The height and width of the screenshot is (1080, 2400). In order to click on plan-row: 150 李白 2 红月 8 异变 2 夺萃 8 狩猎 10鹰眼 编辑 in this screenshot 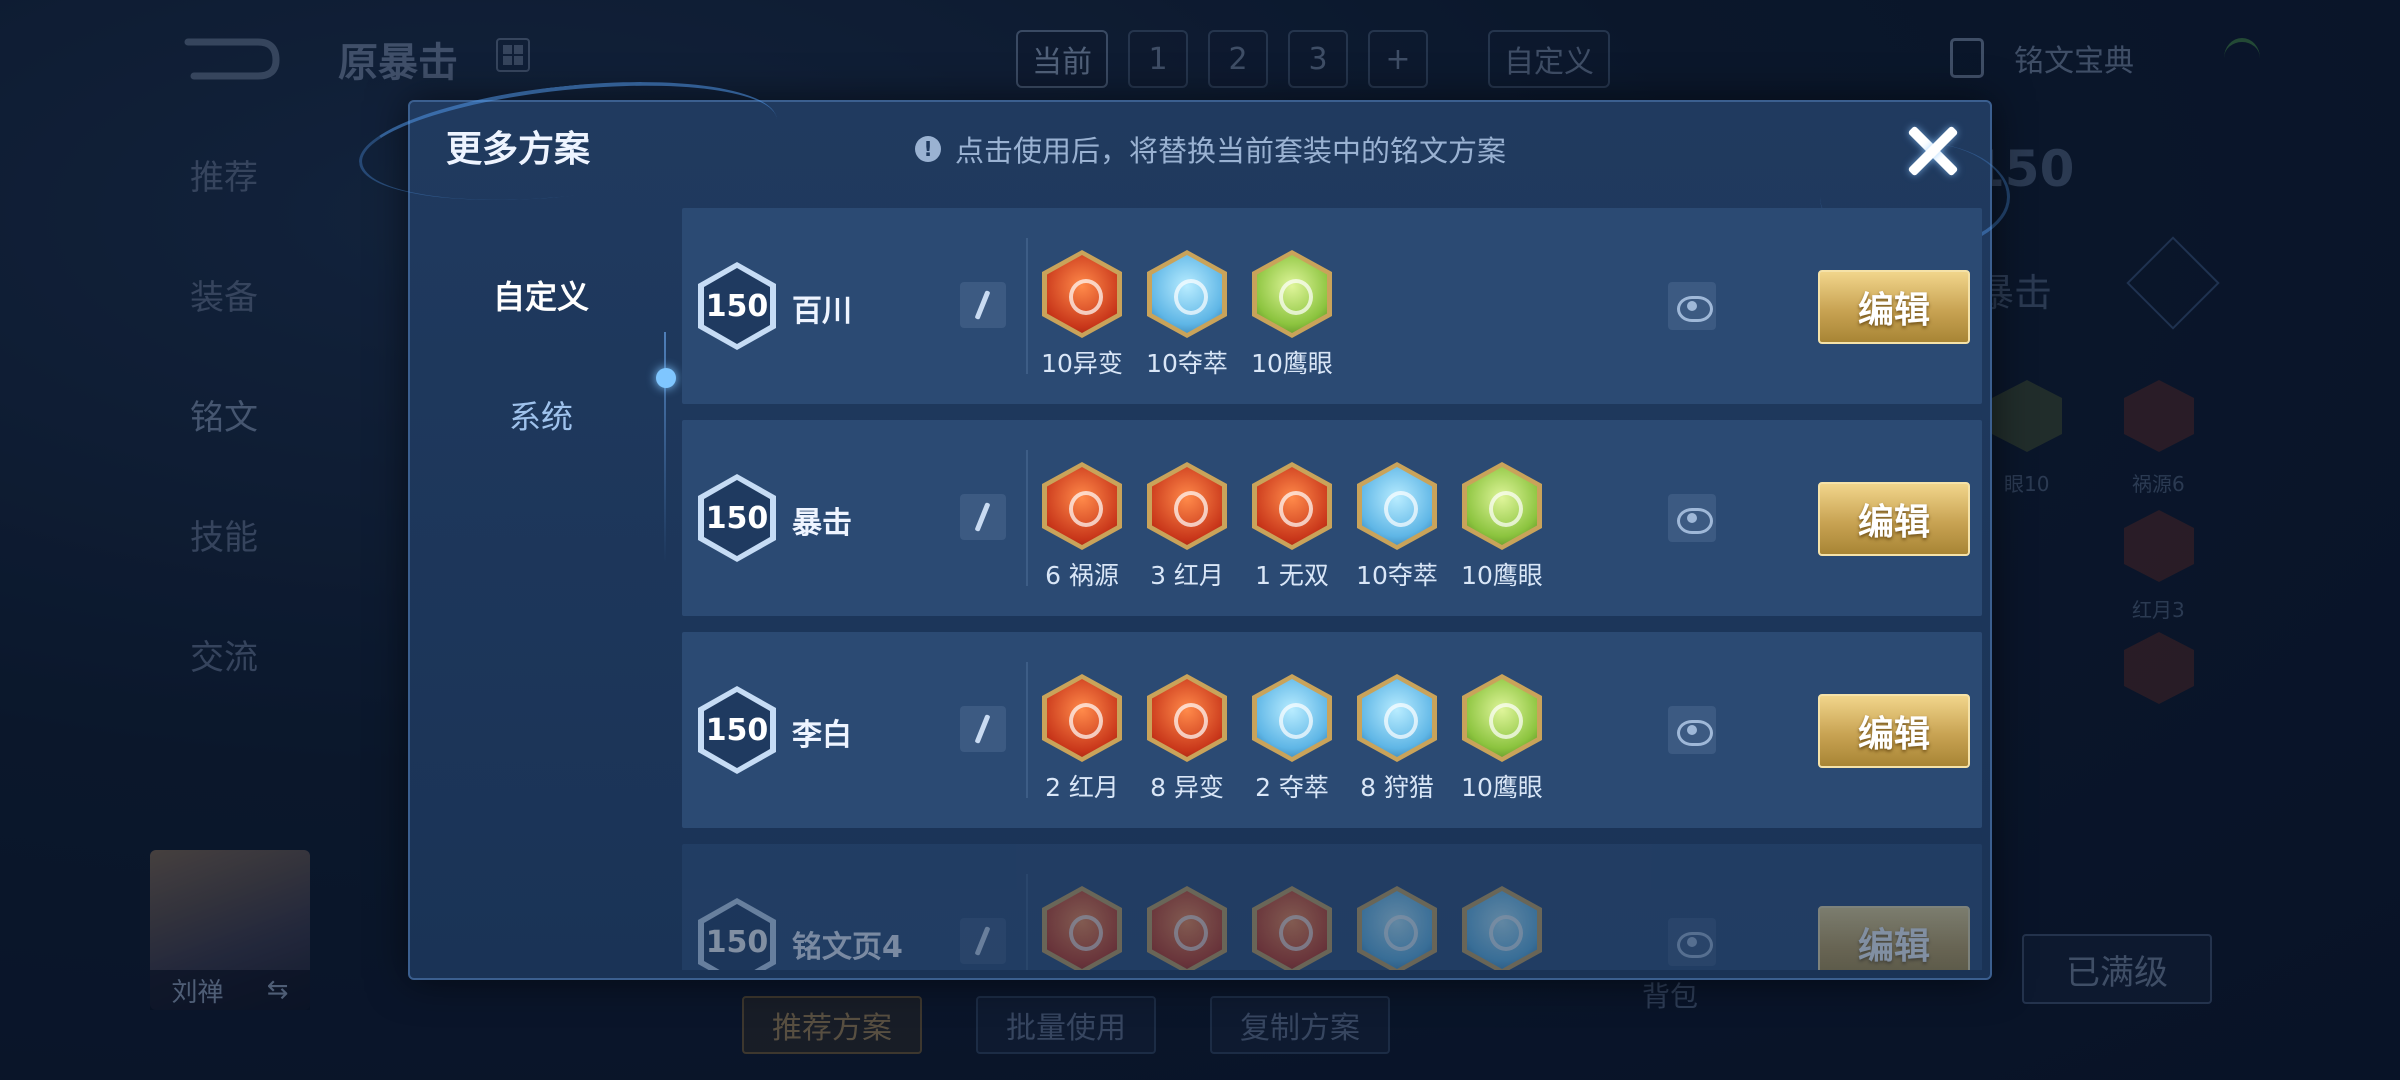, I will do `click(1332, 730)`.